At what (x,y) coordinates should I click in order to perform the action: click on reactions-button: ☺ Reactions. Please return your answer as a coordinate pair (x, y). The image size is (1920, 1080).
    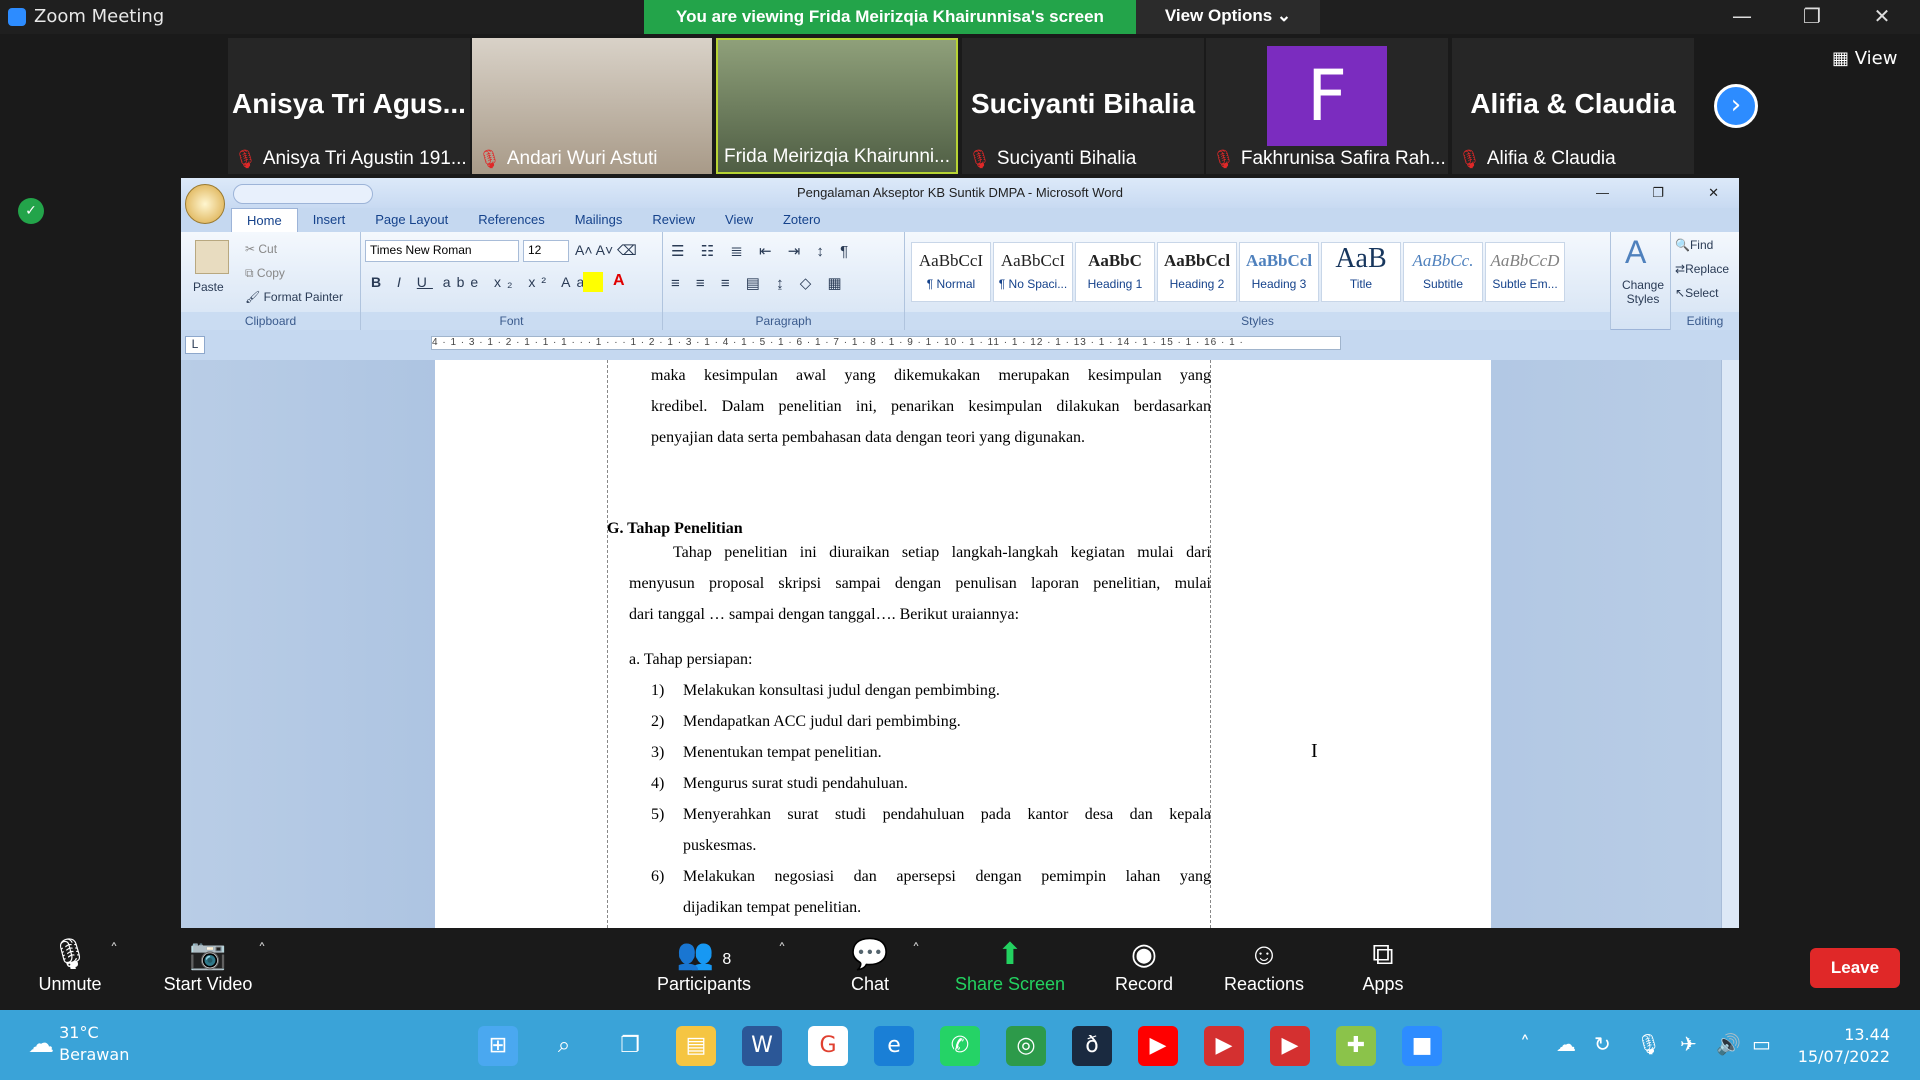
    Looking at the image, I should click on (1264, 965).